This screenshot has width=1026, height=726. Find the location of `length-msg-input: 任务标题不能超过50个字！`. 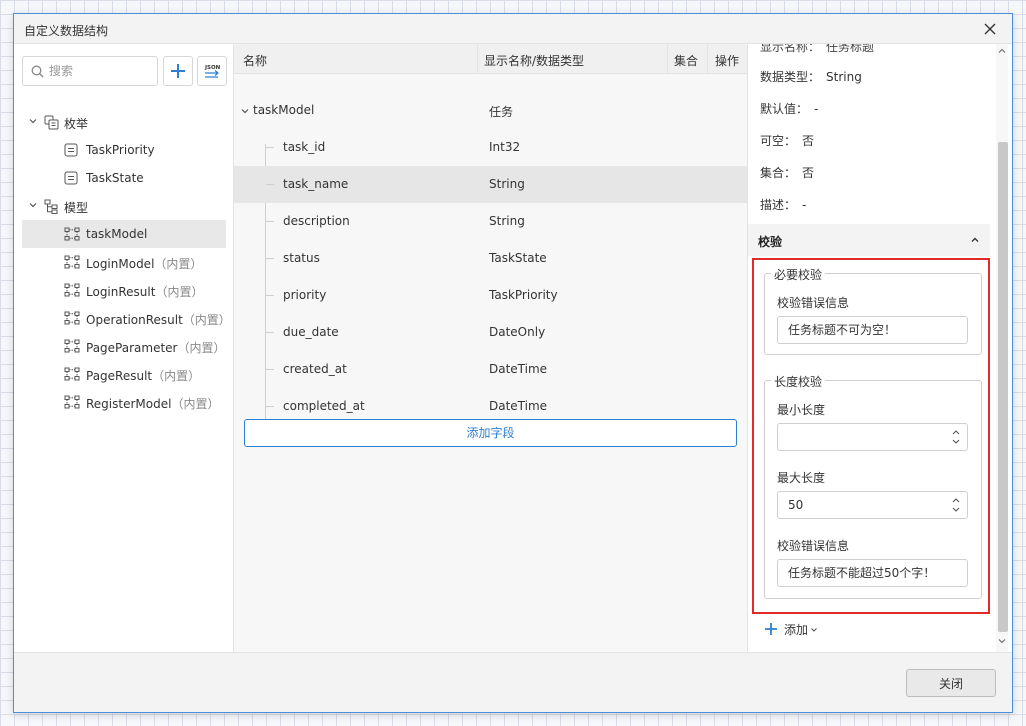

length-msg-input: 任务标题不能超过50个字！ is located at coordinates (872, 573).